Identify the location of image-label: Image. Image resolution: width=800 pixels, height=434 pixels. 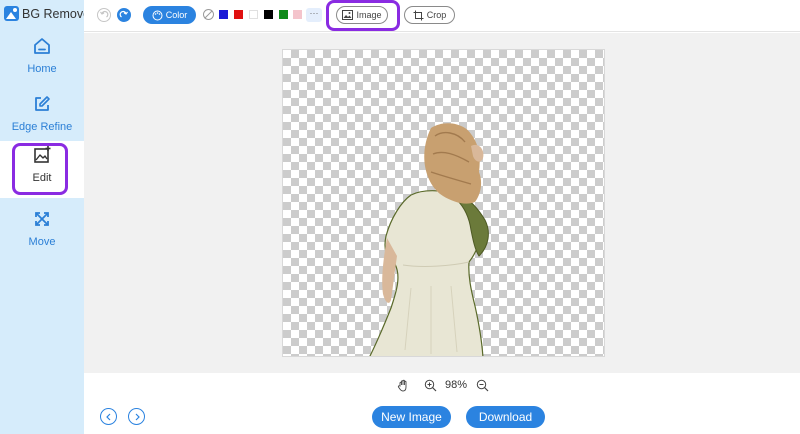
(369, 15).